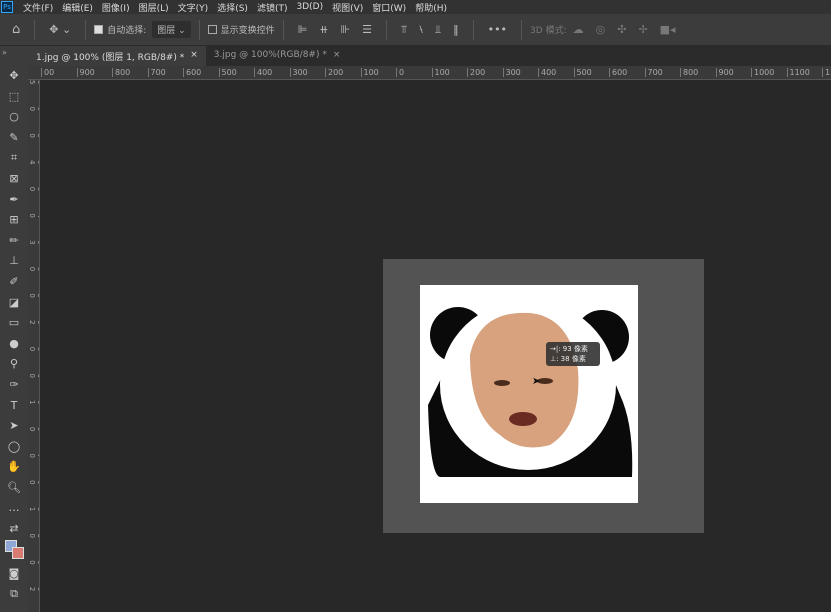 This screenshot has width=831, height=612. I want to click on healing-tool-icon: ⊞, so click(13, 220).